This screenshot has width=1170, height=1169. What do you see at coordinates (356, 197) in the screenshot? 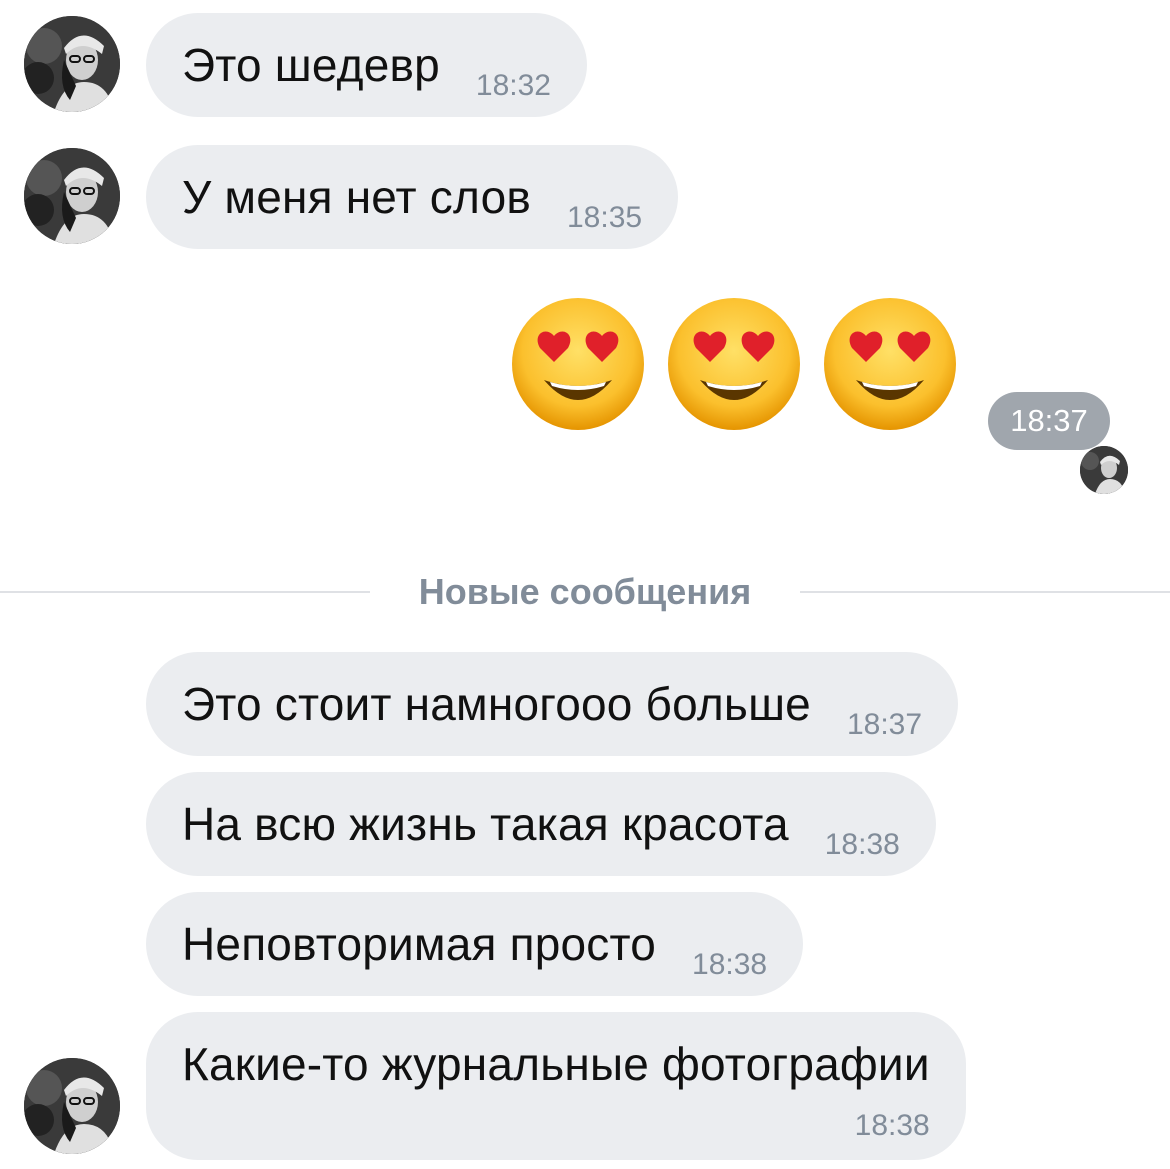
I see `message-text: У меня нет слов` at bounding box center [356, 197].